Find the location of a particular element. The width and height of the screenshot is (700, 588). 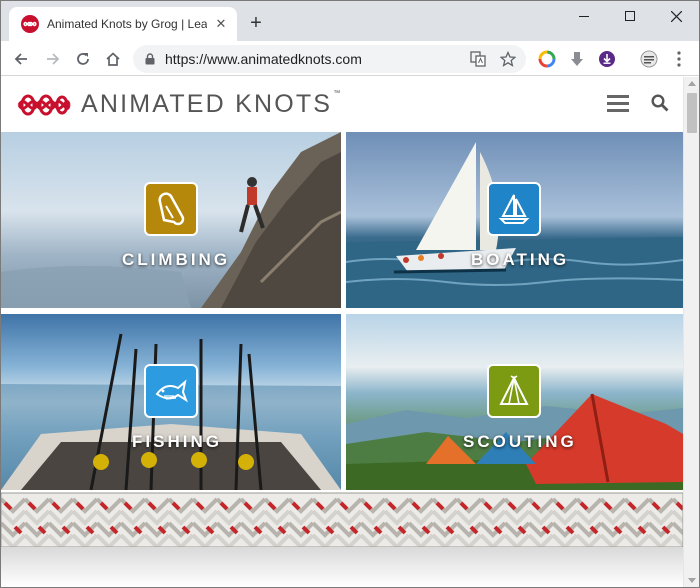

maximize-icon is located at coordinates (630, 16).